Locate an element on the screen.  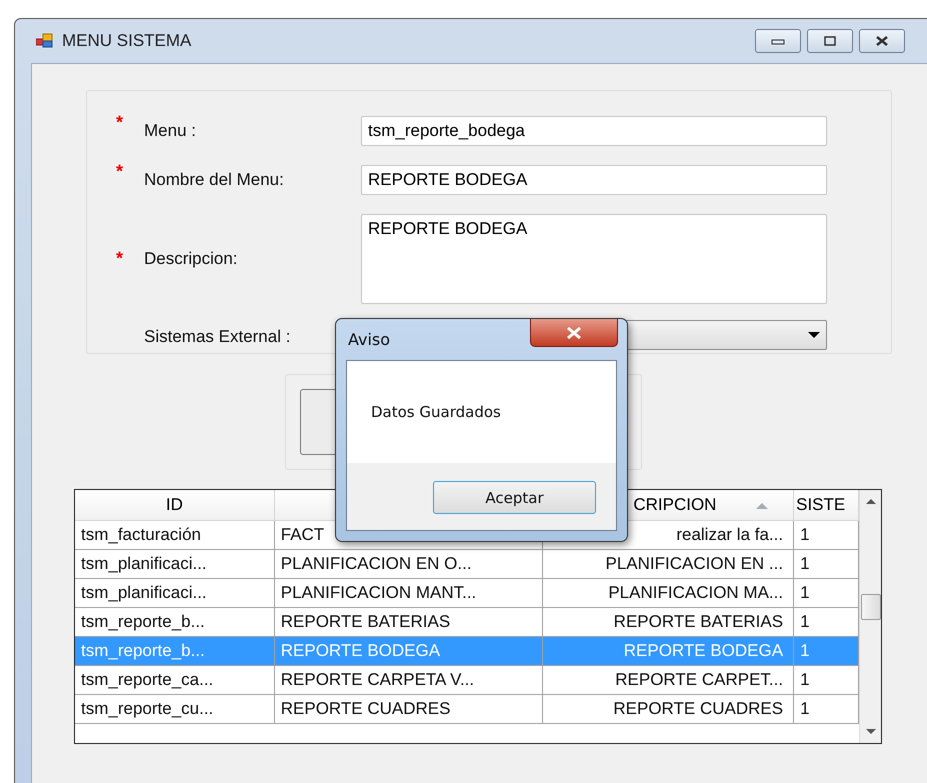
field-label: Descripcion: is located at coordinates (191, 259).